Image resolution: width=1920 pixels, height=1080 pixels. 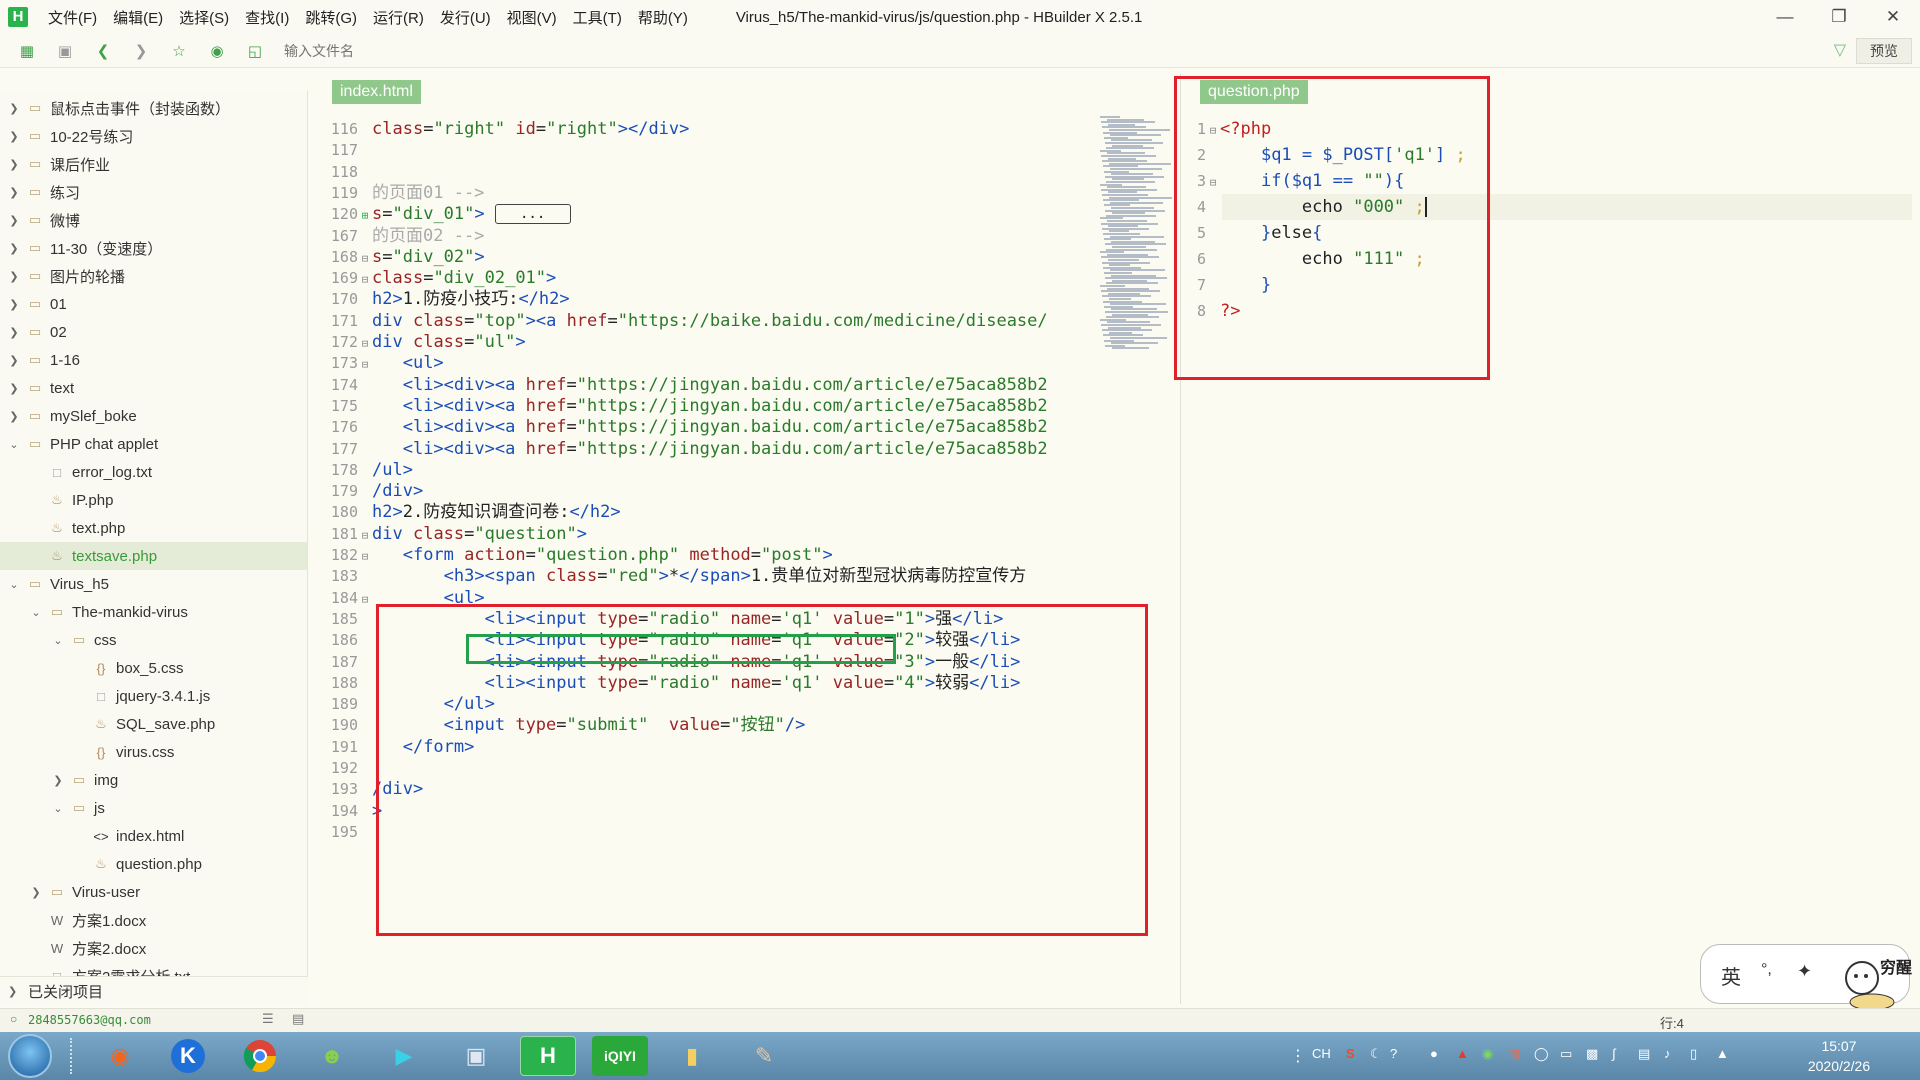 I want to click on start-button, so click(x=30, y=1056).